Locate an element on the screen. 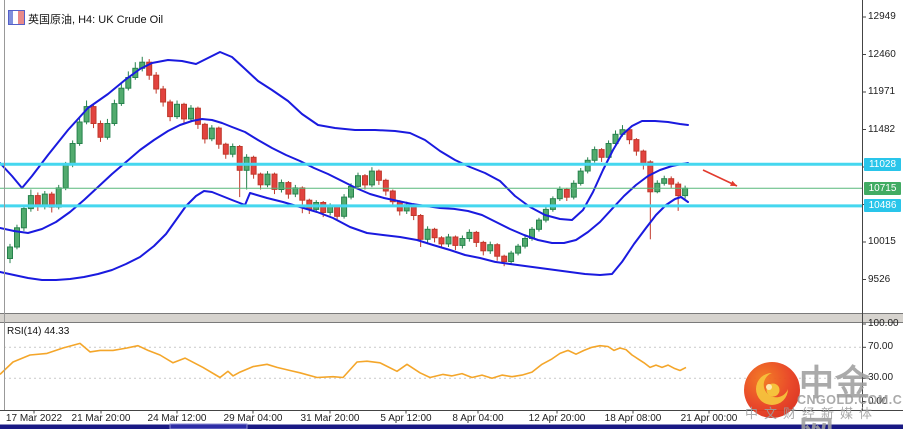 This screenshot has height=429, width=903. time-axis-label: 18 Apr 08:00 is located at coordinates (633, 418).